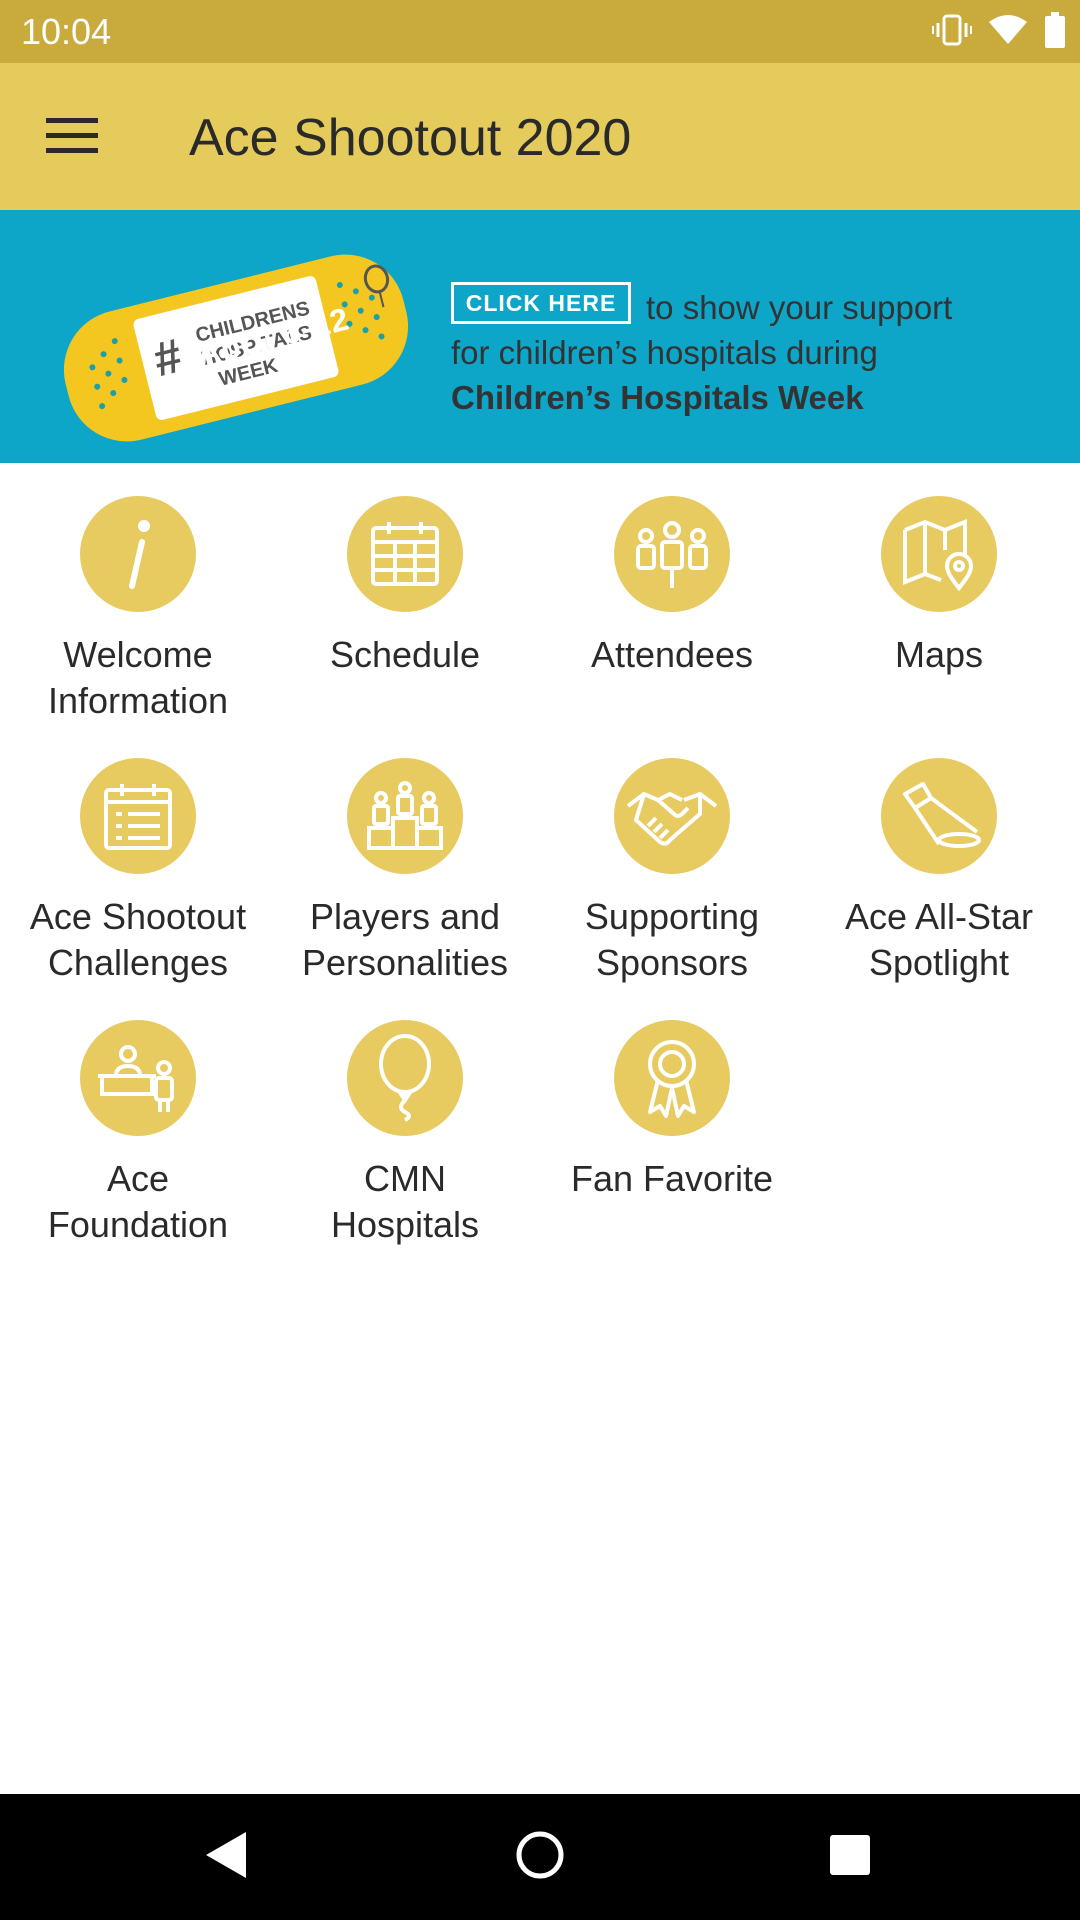  I want to click on grid-item-schedule: Schedule, so click(405, 587).